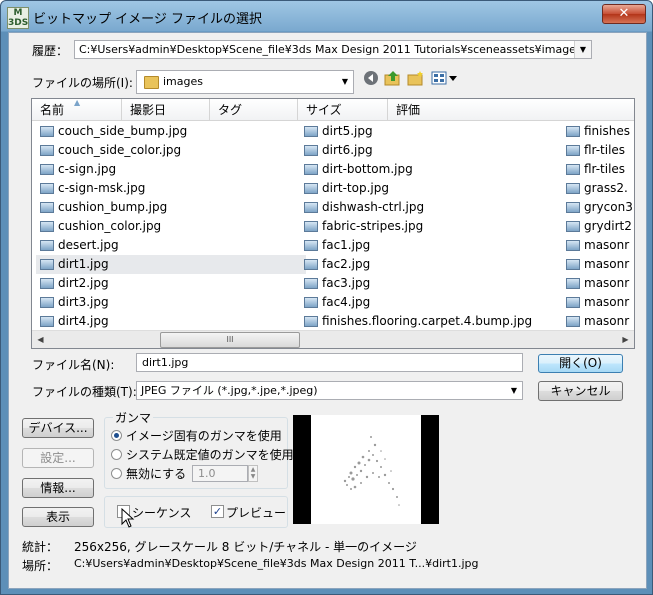 This screenshot has height=595, width=653. I want to click on back-icon, so click(371, 79).